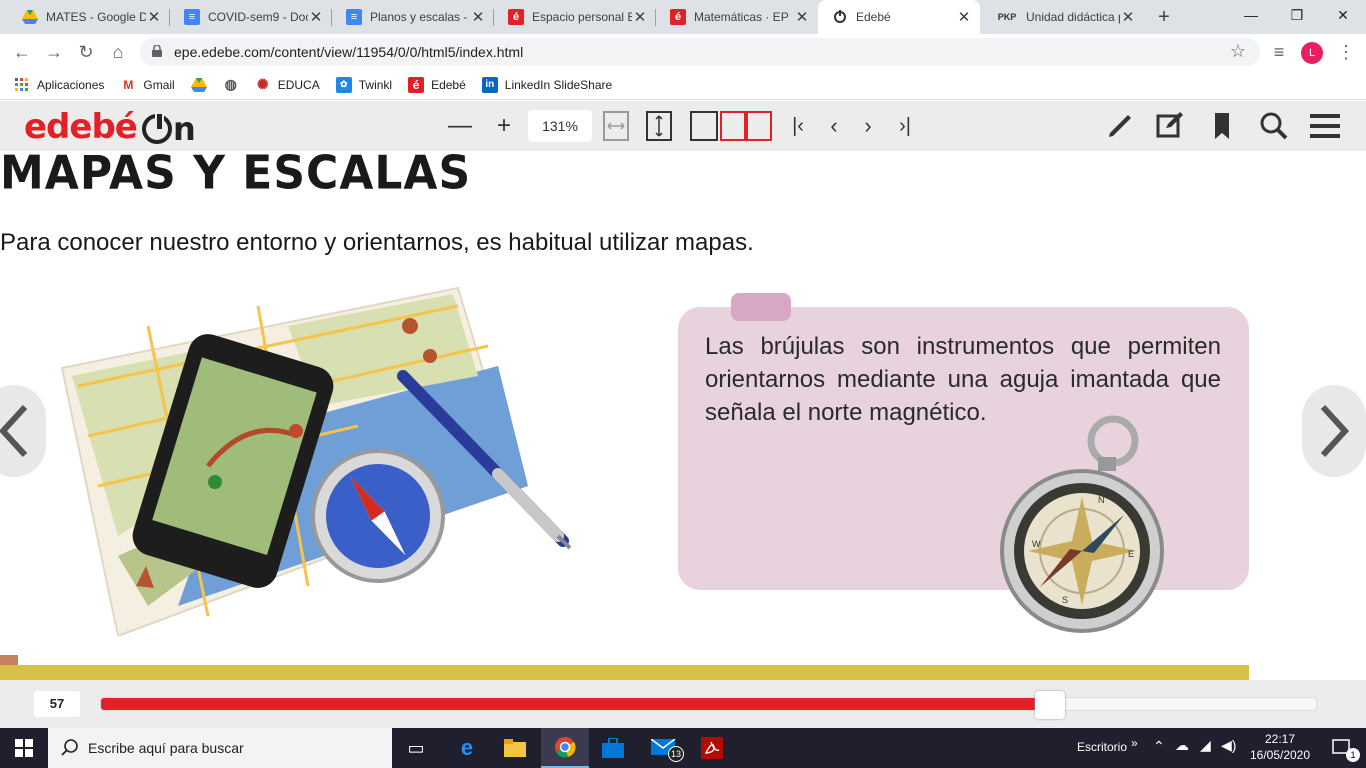  Describe the element at coordinates (169, 129) in the screenshot. I see `edebe-on-logo: n` at that location.